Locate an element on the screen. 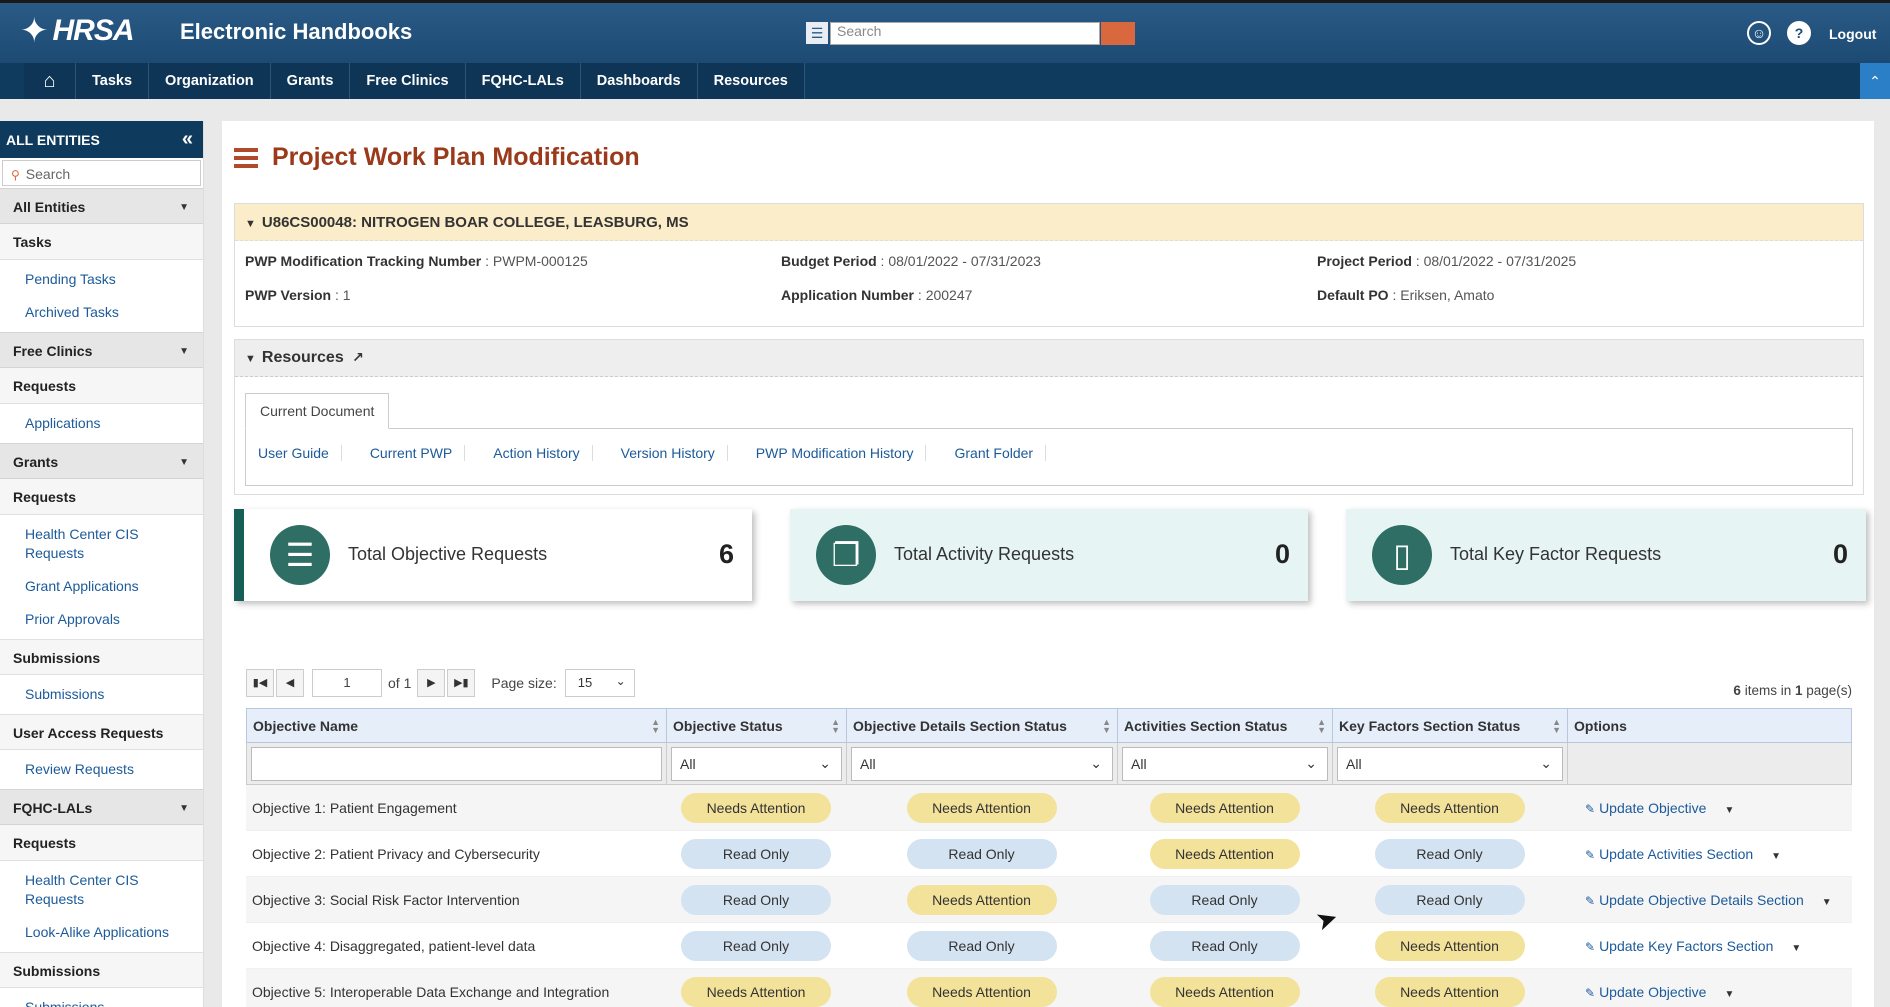 This screenshot has height=1007, width=1890. link-action-history: Action History is located at coordinates (537, 453).